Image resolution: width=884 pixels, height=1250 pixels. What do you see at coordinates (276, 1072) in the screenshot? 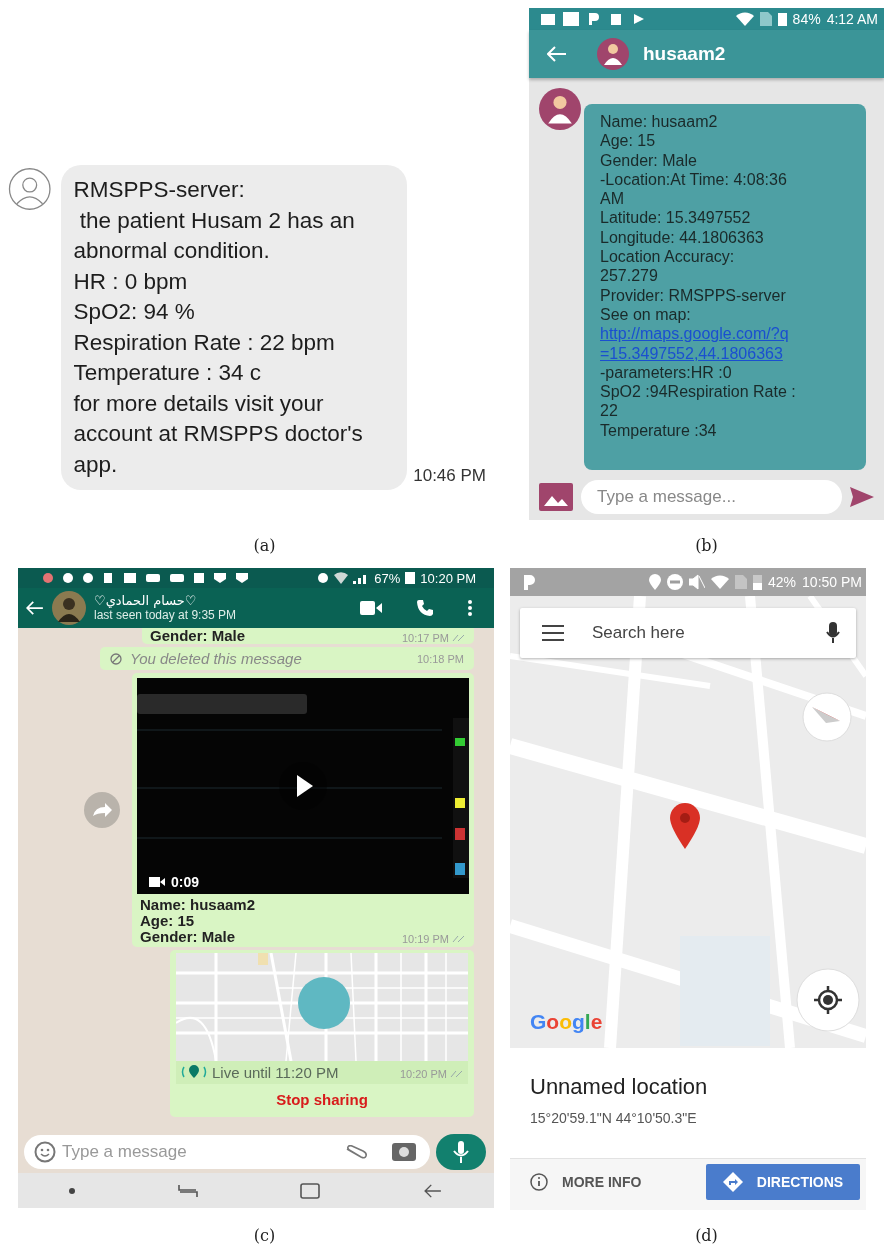
I see `live-until-text: Live until 11:20 PM` at bounding box center [276, 1072].